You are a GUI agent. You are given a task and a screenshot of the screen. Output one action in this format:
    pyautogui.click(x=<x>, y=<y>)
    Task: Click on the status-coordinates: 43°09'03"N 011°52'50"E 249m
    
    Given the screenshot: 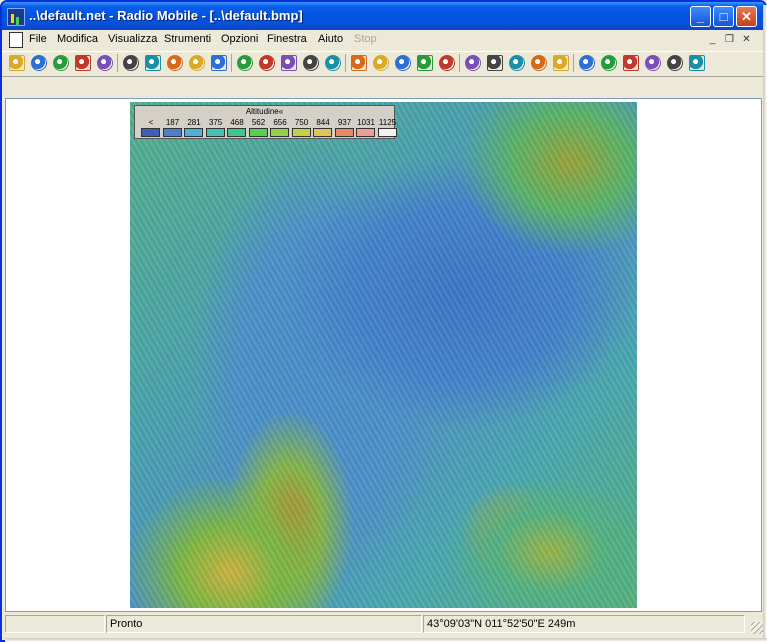 What is the action you would take?
    pyautogui.click(x=584, y=624)
    